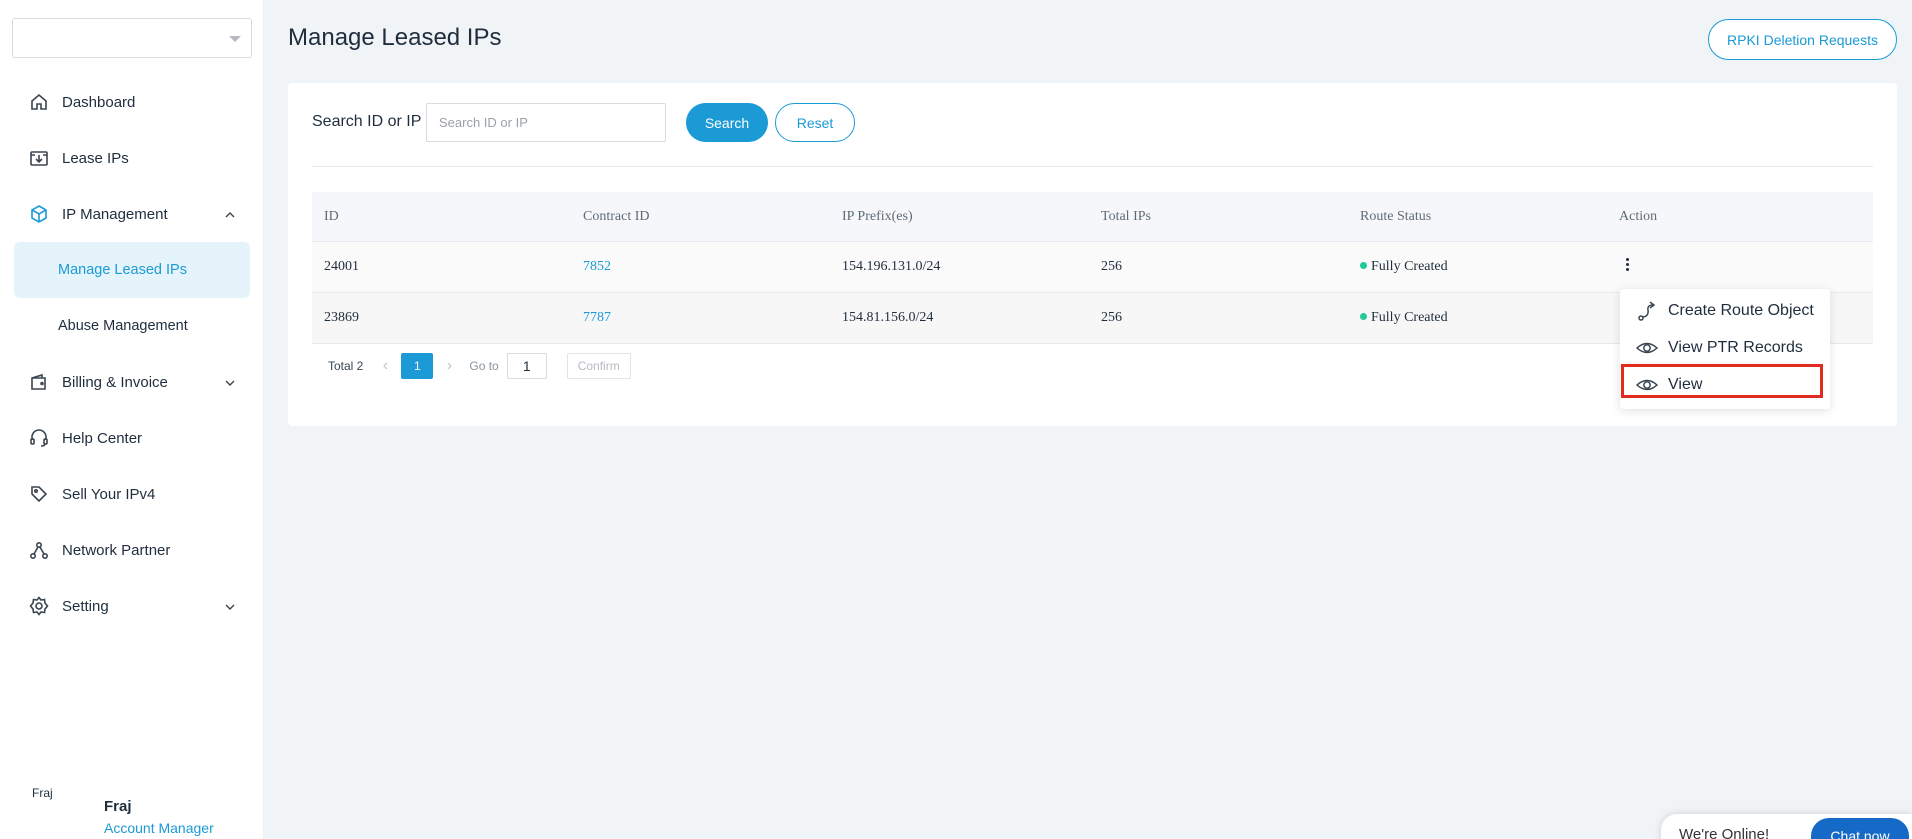 Image resolution: width=1912 pixels, height=839 pixels. I want to click on sidebar-item-label: Sell Your IPv4, so click(109, 494).